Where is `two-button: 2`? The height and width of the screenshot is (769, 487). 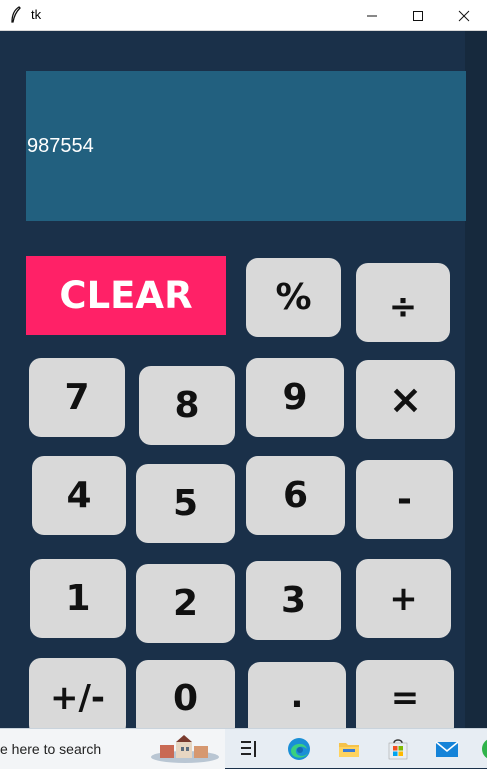
two-button: 2 is located at coordinates (185, 603).